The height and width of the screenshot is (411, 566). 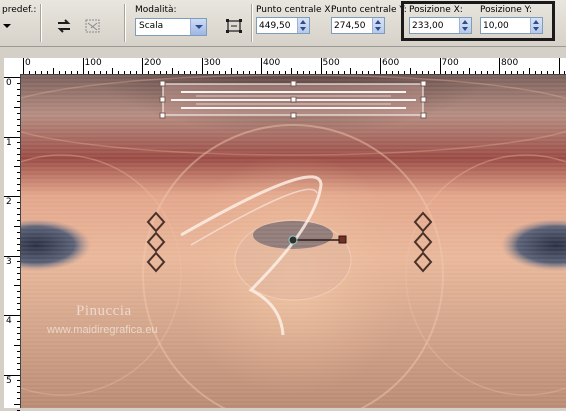 What do you see at coordinates (510, 63) in the screenshot?
I see `ruler-label: 800` at bounding box center [510, 63].